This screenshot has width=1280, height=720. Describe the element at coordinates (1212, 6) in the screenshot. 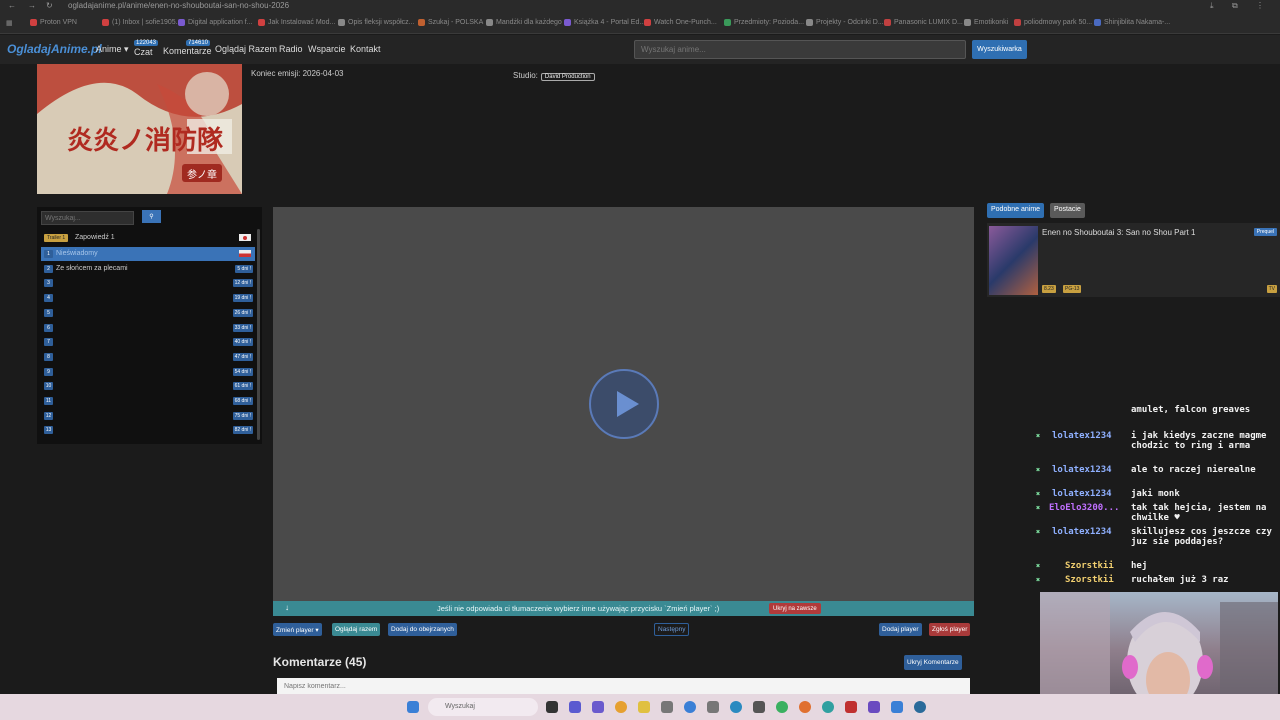

I see `download-icon: ⤓` at that location.